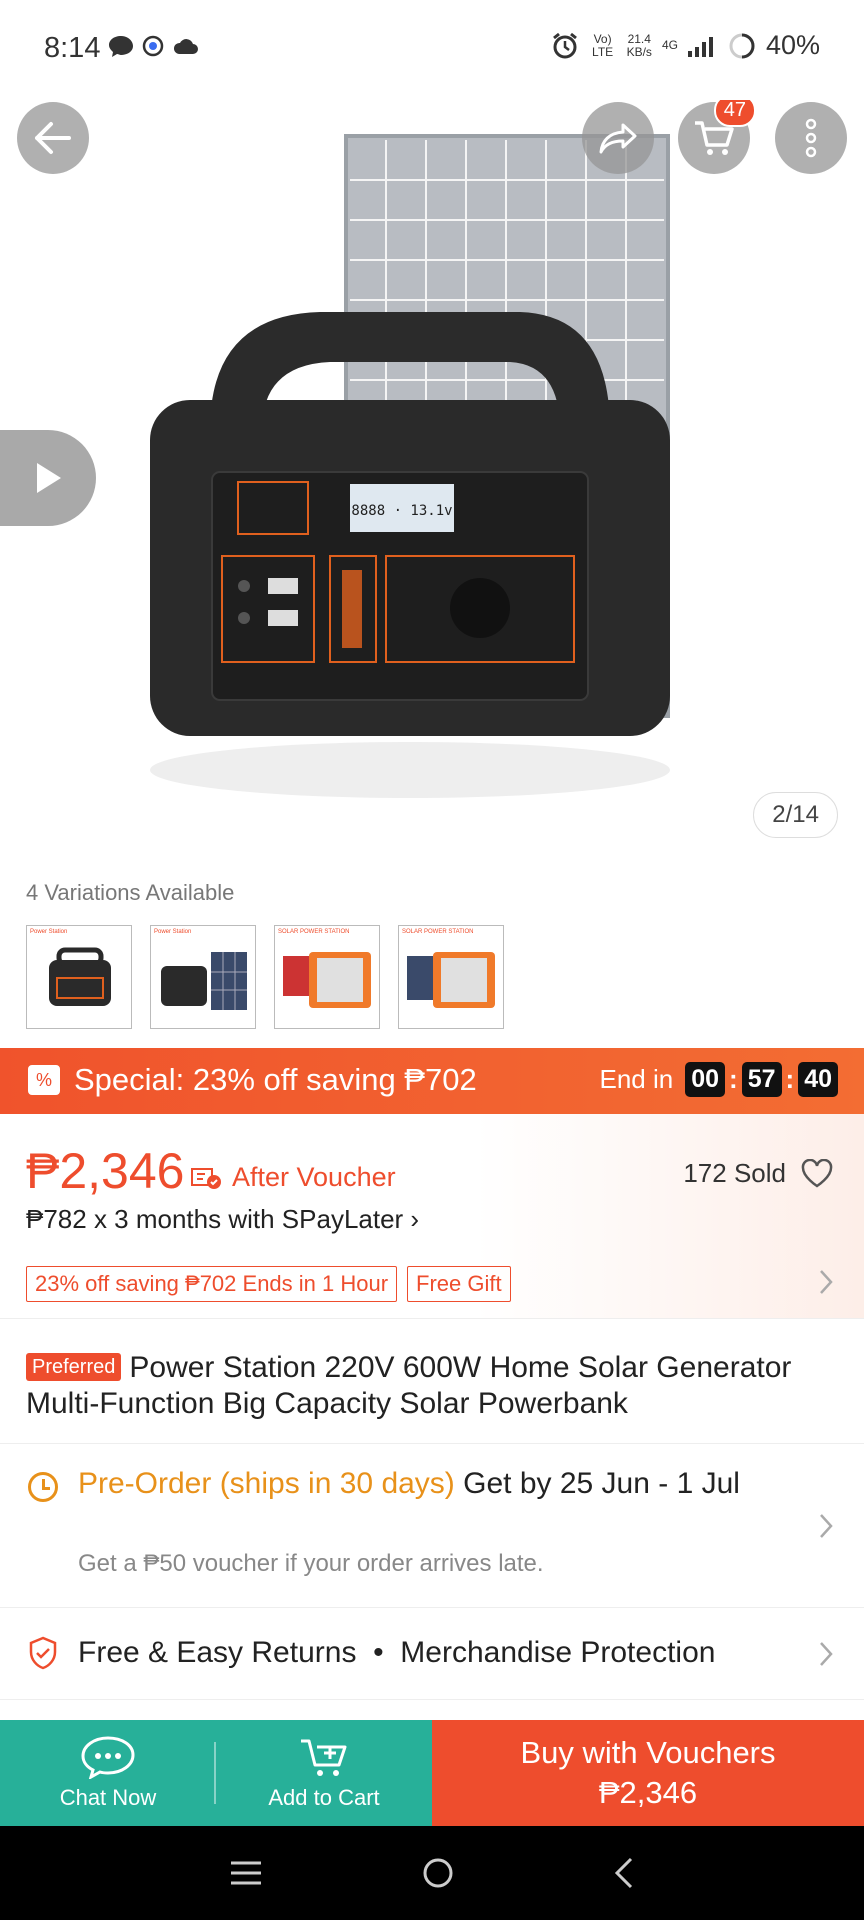 The image size is (864, 1920). I want to click on cart-count-badge: 47, so click(734, 113).